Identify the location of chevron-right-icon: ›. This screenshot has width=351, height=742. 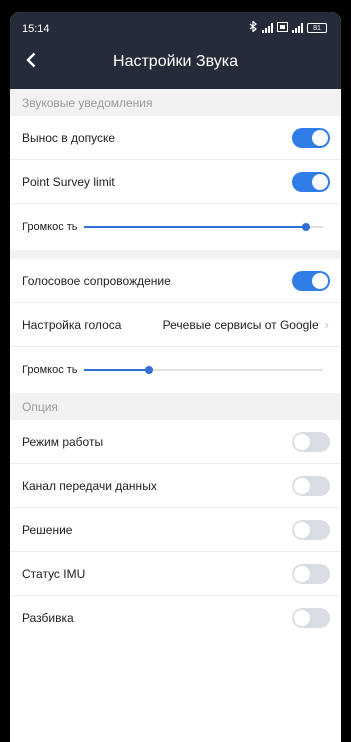
(326, 324).